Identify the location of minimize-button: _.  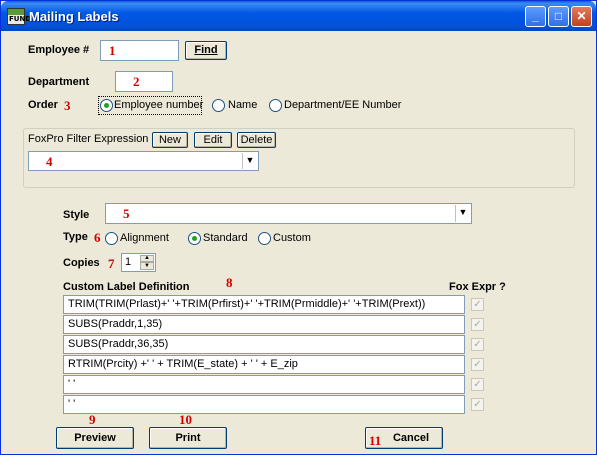
(535, 16).